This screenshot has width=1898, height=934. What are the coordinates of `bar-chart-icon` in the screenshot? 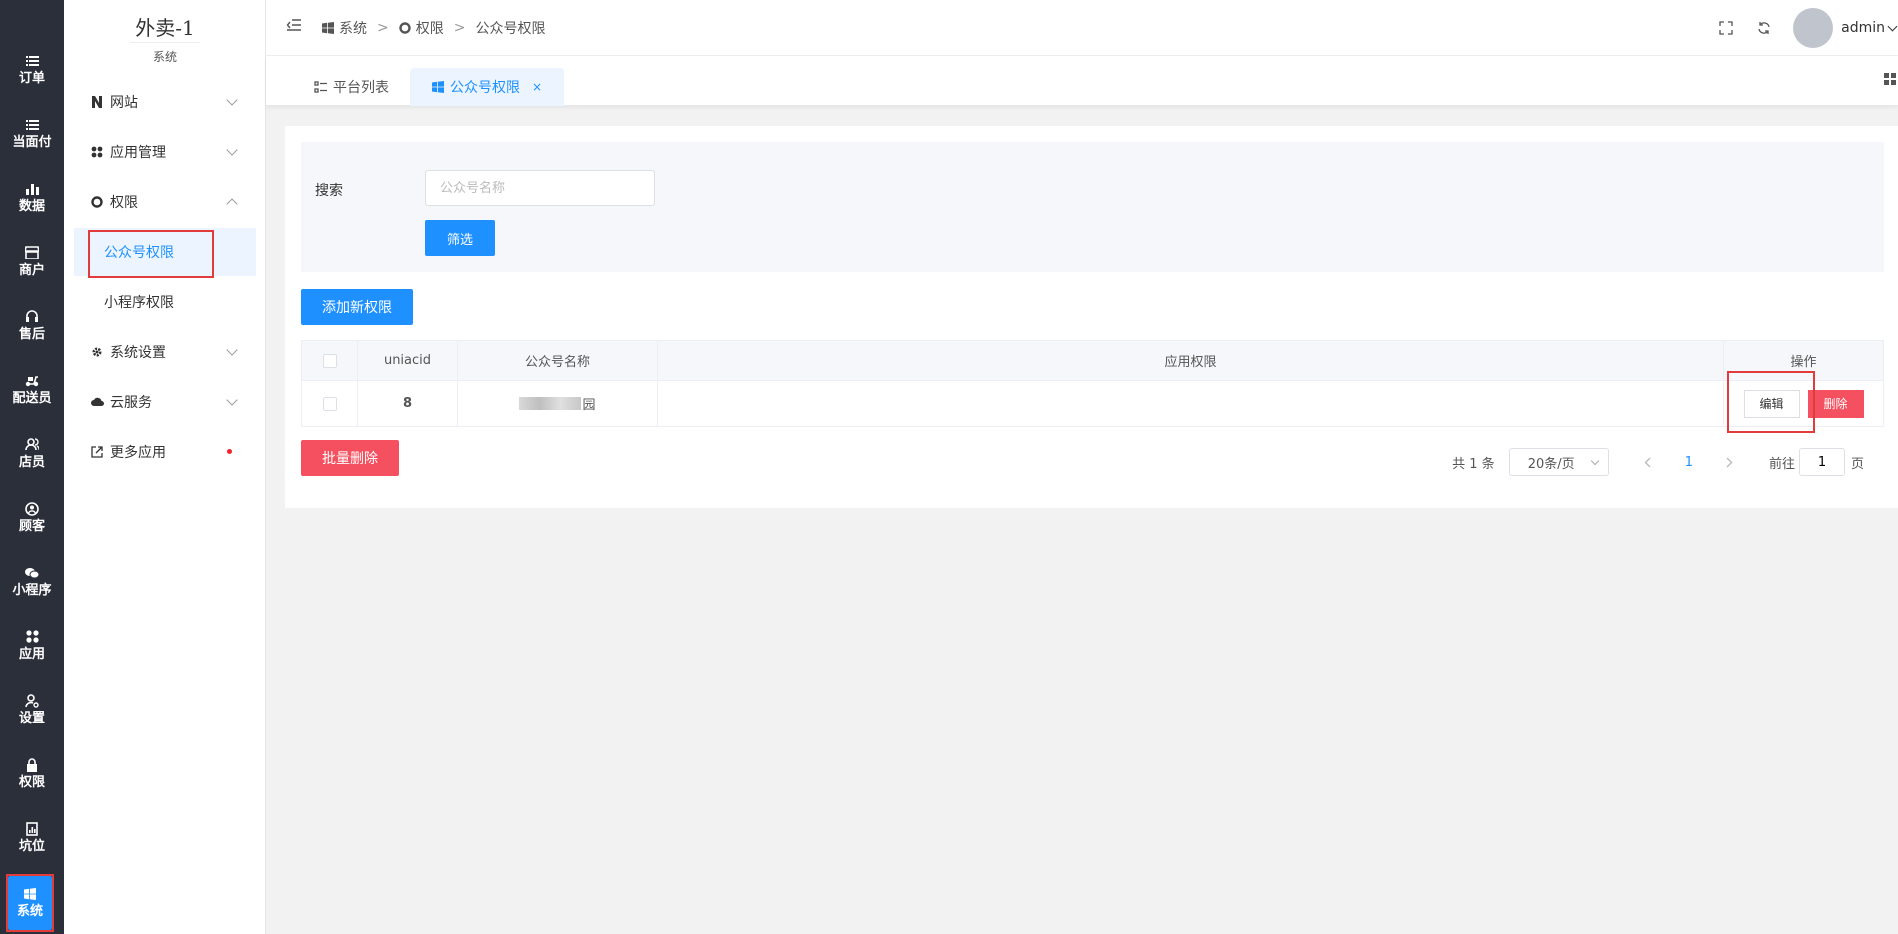 It's located at (32, 189).